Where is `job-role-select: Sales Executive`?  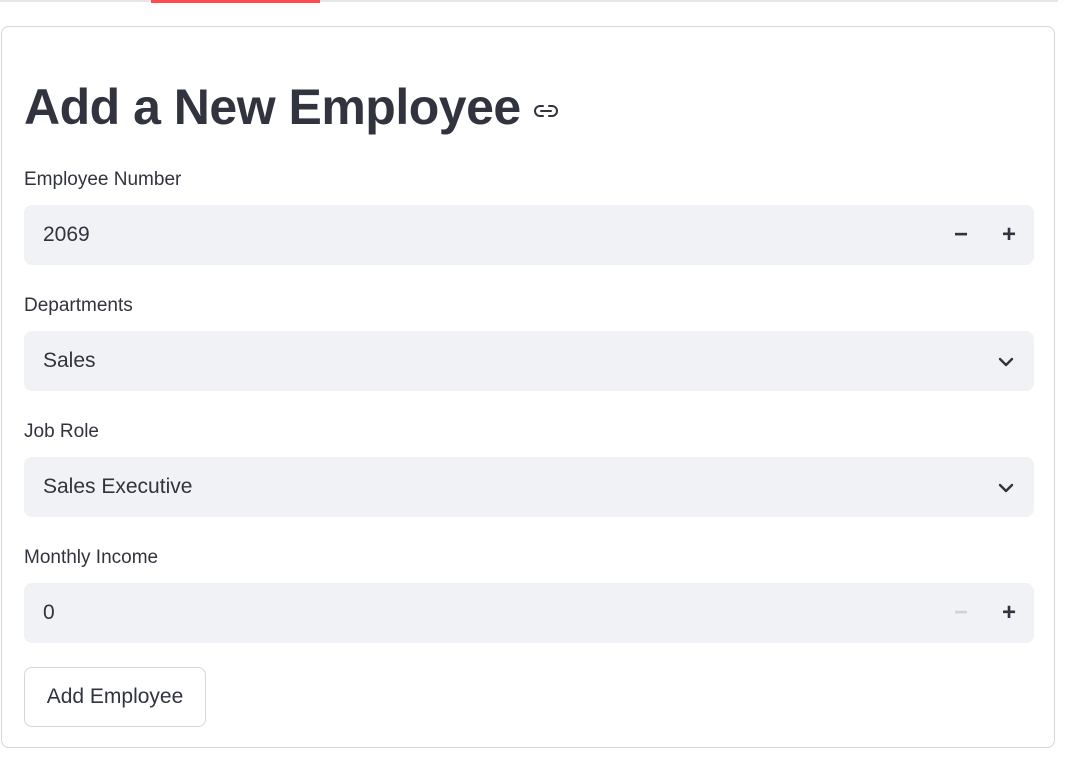
job-role-select: Sales Executive is located at coordinates (529, 487).